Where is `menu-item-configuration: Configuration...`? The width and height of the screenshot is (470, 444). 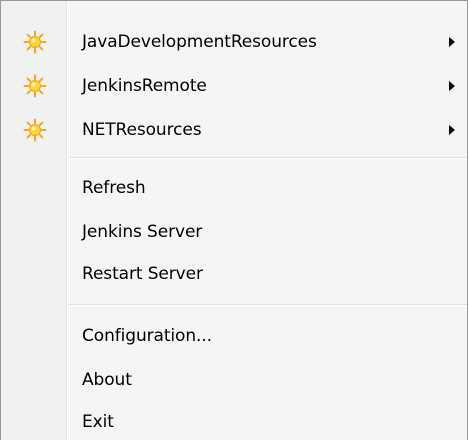
menu-item-configuration: Configuration... is located at coordinates (234, 336).